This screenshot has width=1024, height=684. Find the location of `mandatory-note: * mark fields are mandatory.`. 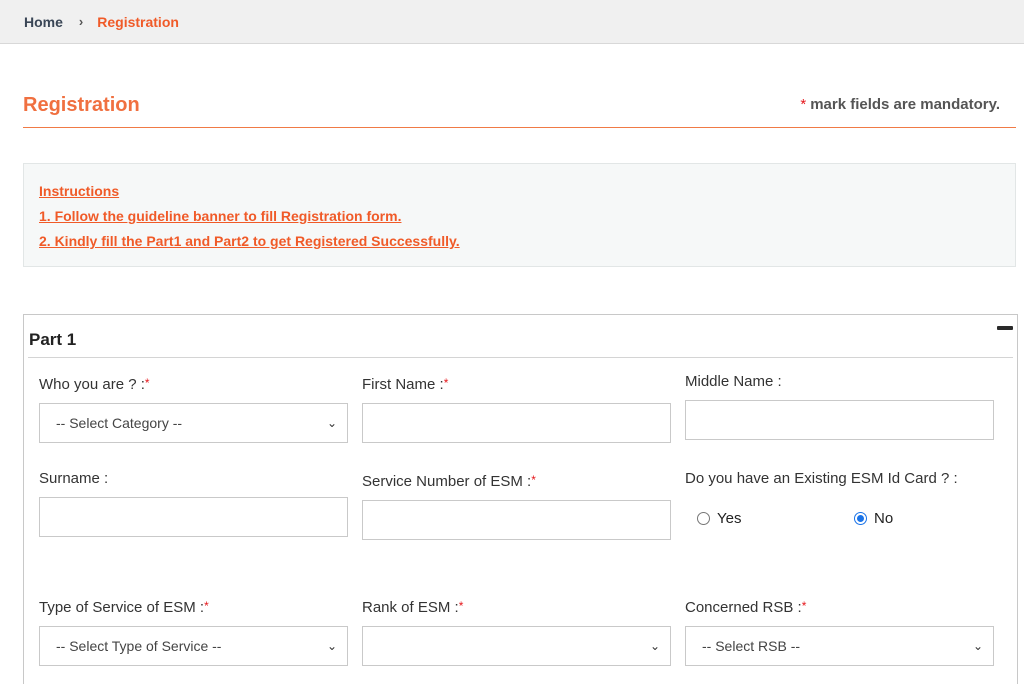

mandatory-note: * mark fields are mandatory. is located at coordinates (900, 104).